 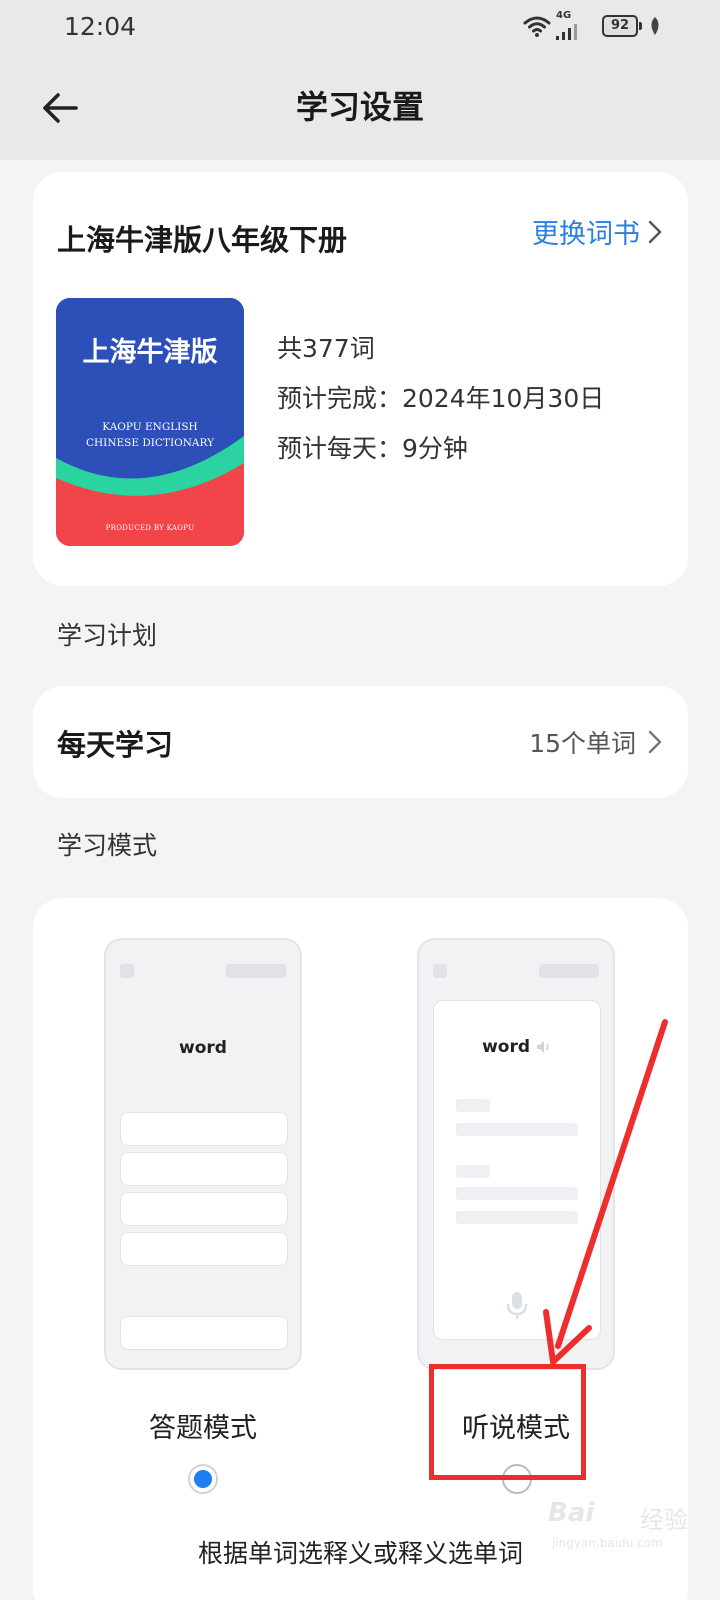 What do you see at coordinates (150, 443) in the screenshot?
I see `cover-subtitle-line2: CHINESE DICTIONARY` at bounding box center [150, 443].